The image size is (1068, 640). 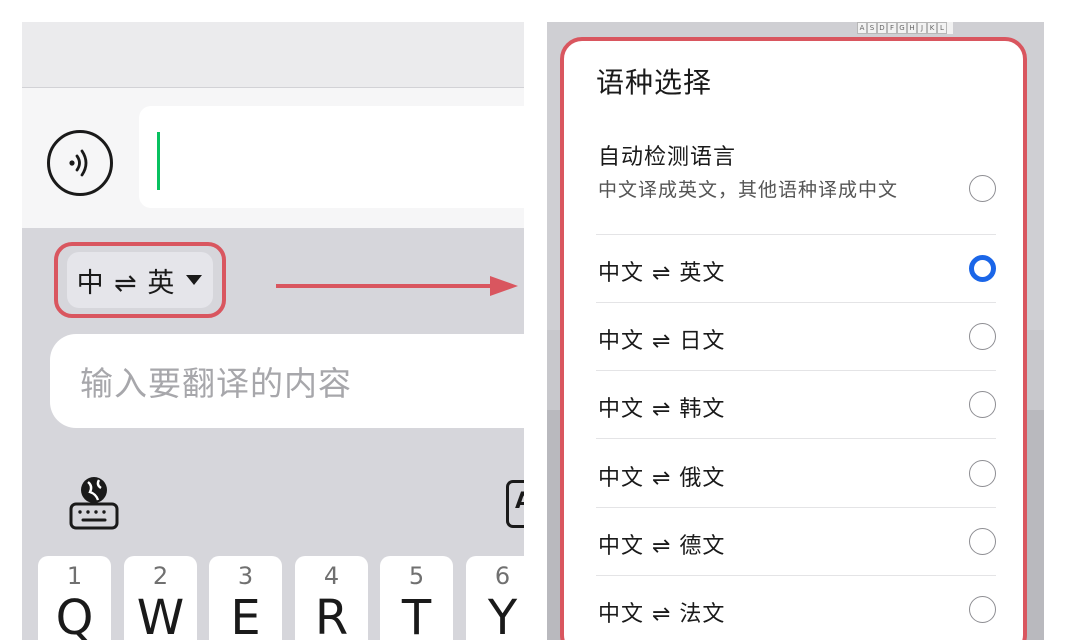 What do you see at coordinates (882, 28) in the screenshot?
I see `mini-key: D` at bounding box center [882, 28].